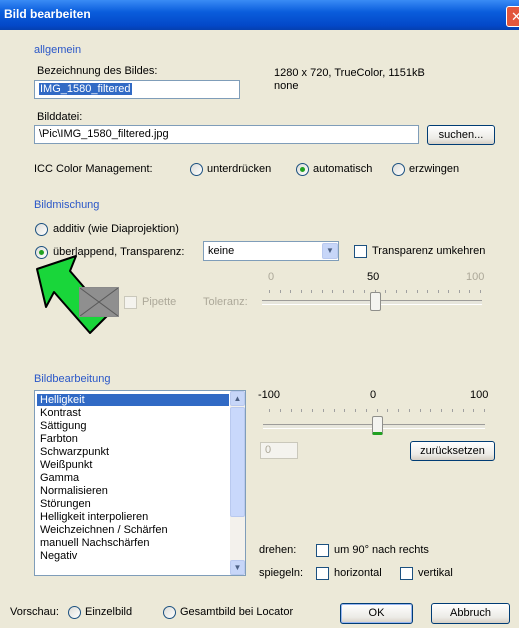 The image size is (519, 628). I want to click on adjustment-list-item: Störungen, so click(133, 504).